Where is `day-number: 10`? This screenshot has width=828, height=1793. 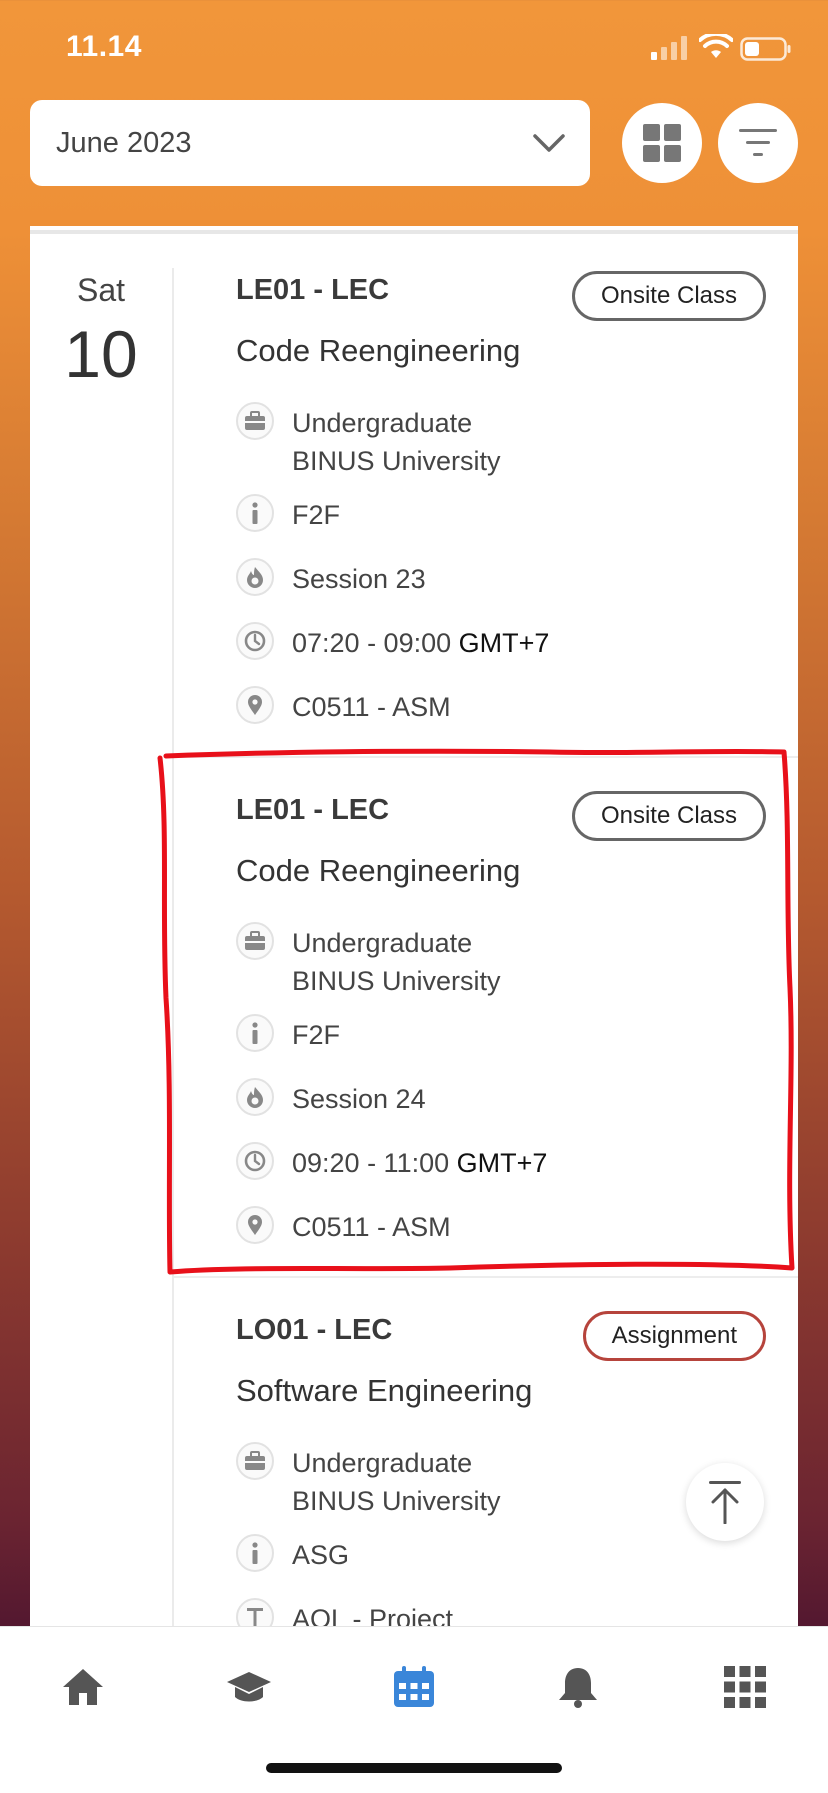
day-number: 10 is located at coordinates (101, 354).